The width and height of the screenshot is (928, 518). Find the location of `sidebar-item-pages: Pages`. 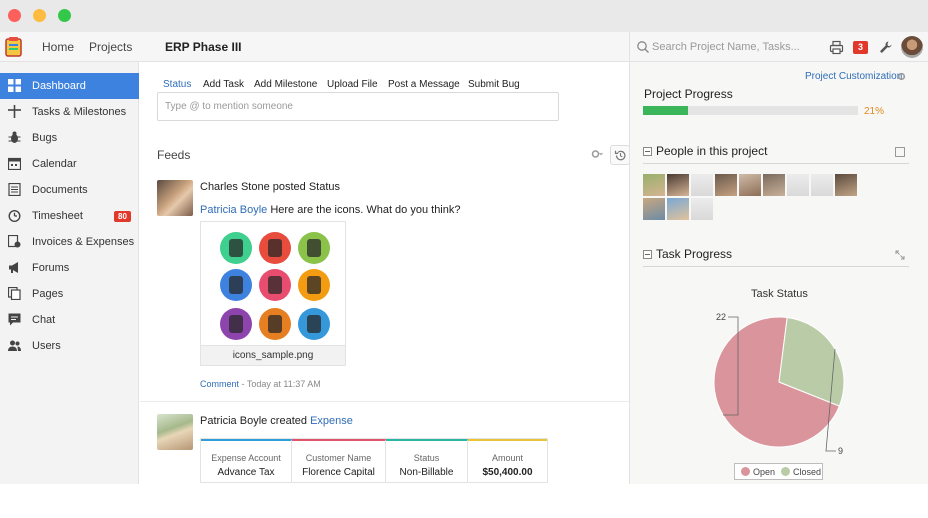

sidebar-item-pages: Pages is located at coordinates (69, 294).